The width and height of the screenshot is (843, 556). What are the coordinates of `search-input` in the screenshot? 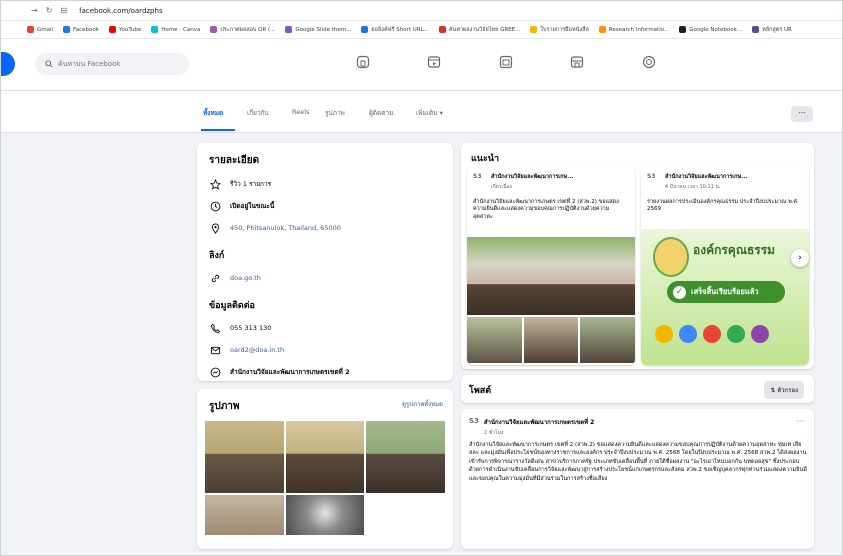 It's located at (118, 64).